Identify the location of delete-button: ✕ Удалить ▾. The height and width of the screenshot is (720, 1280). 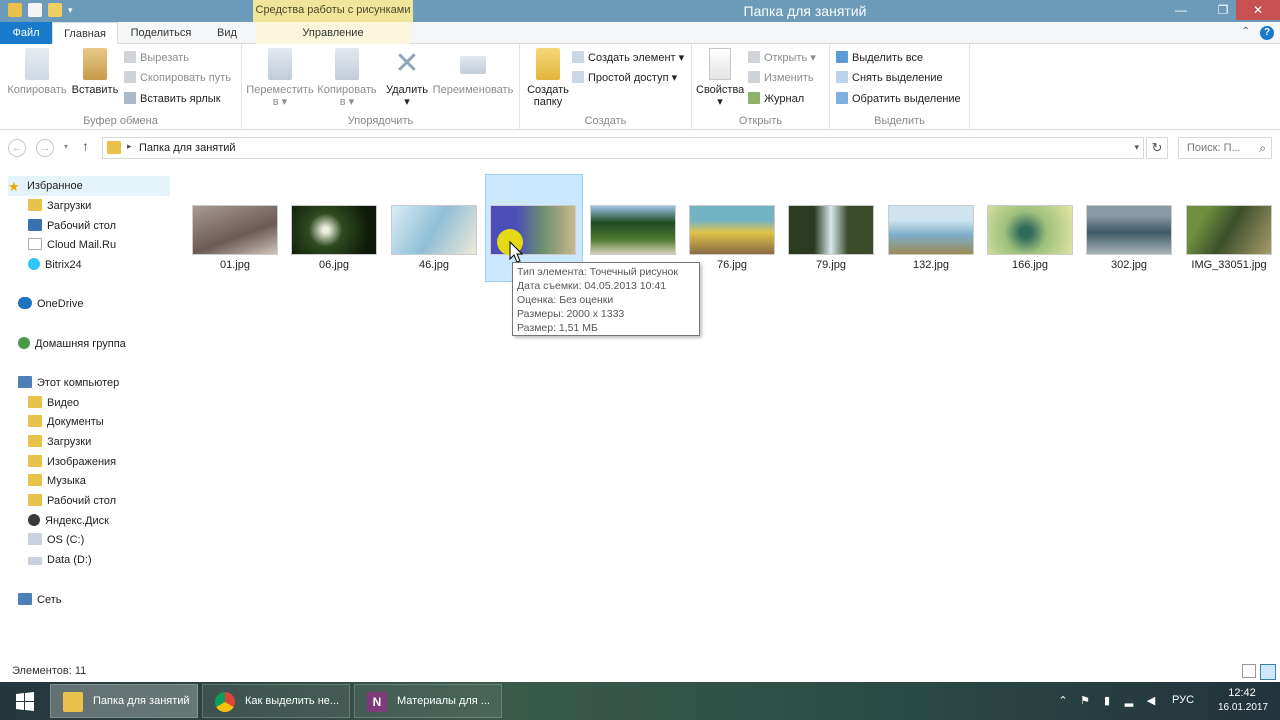
(407, 78).